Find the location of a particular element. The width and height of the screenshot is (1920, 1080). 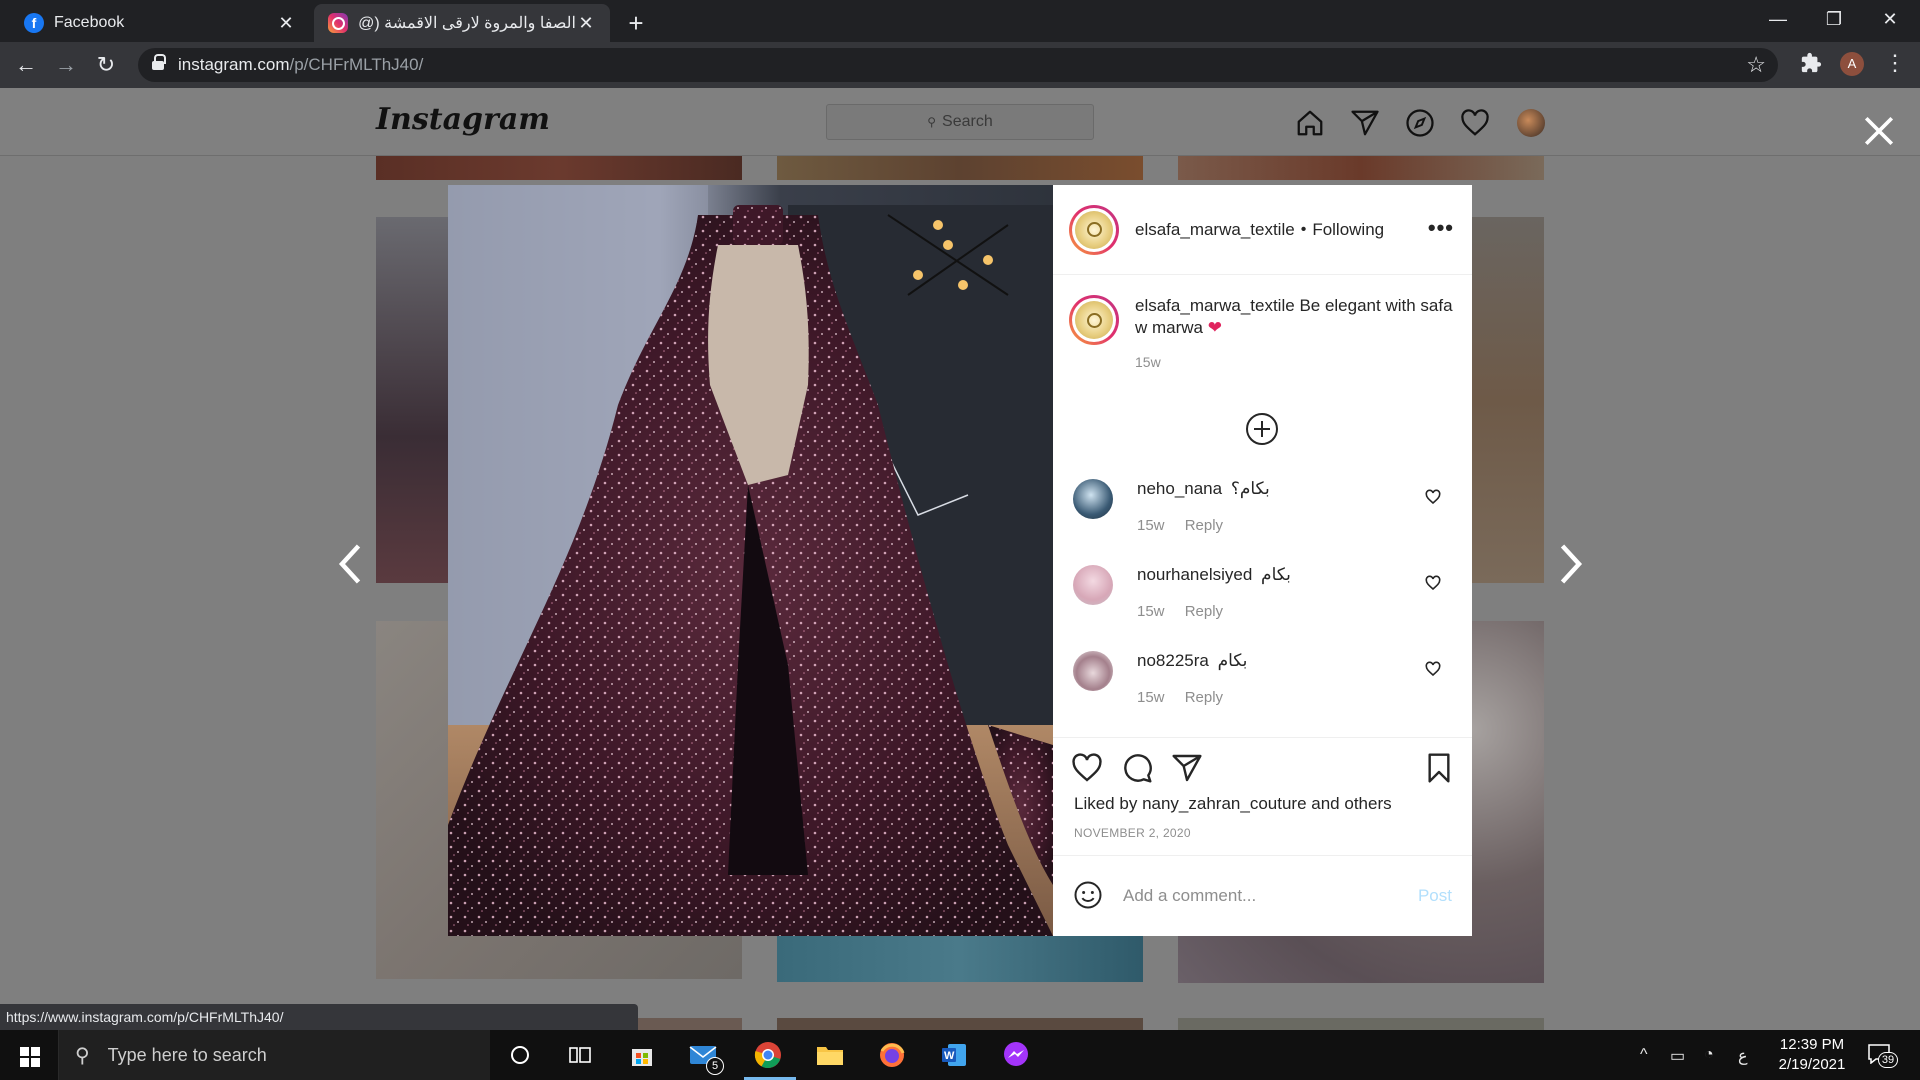

lock-icon is located at coordinates (159, 62).